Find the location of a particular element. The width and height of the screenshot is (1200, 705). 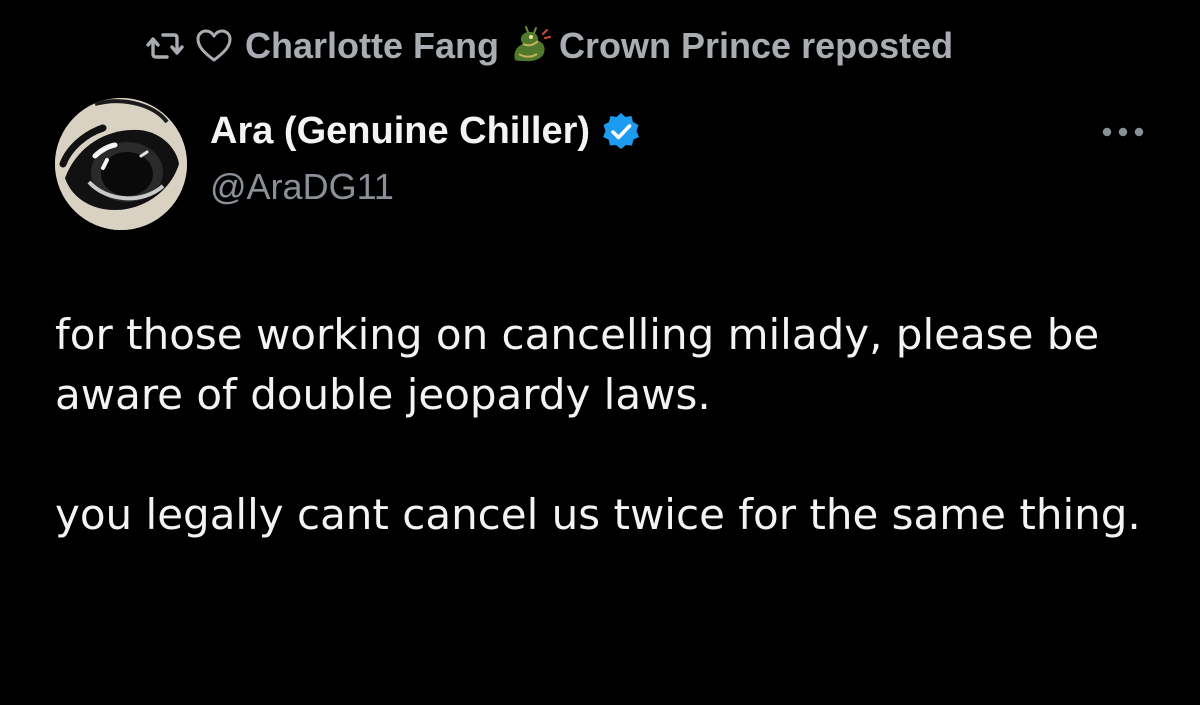

heart-icon is located at coordinates (214, 46).